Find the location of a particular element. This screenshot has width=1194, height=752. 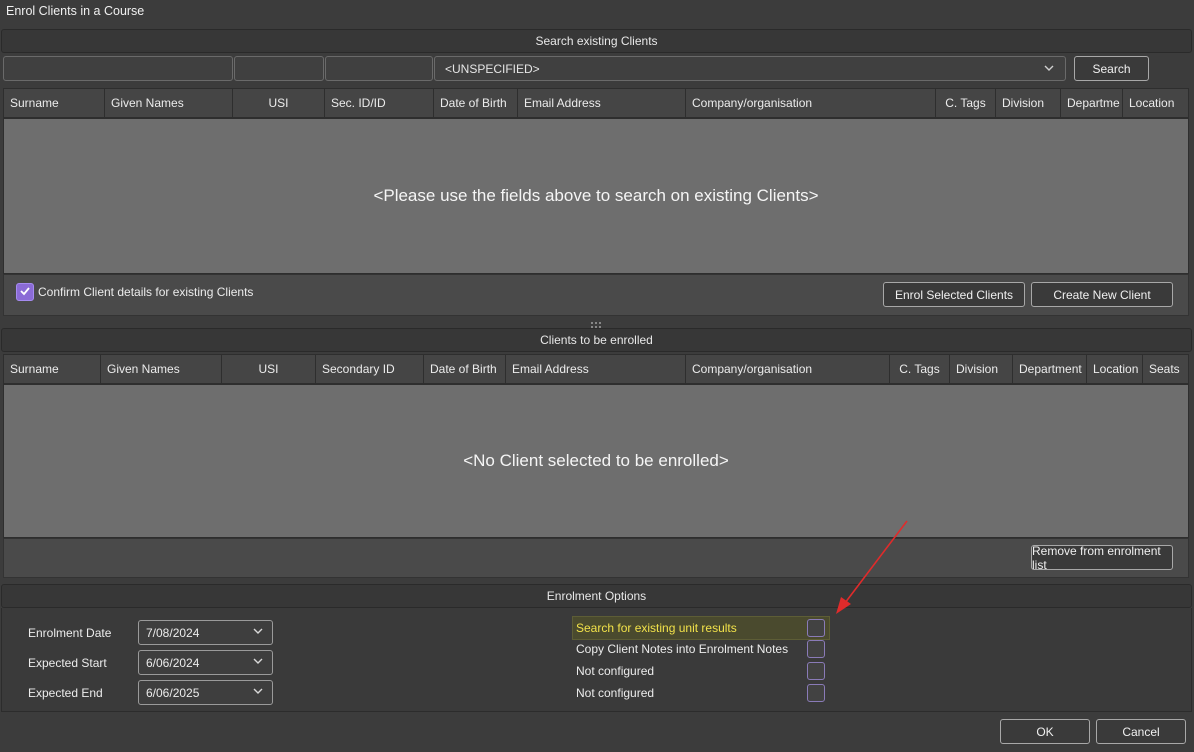

search-unit-results-label: Search for existing unit results is located at coordinates (656, 628).